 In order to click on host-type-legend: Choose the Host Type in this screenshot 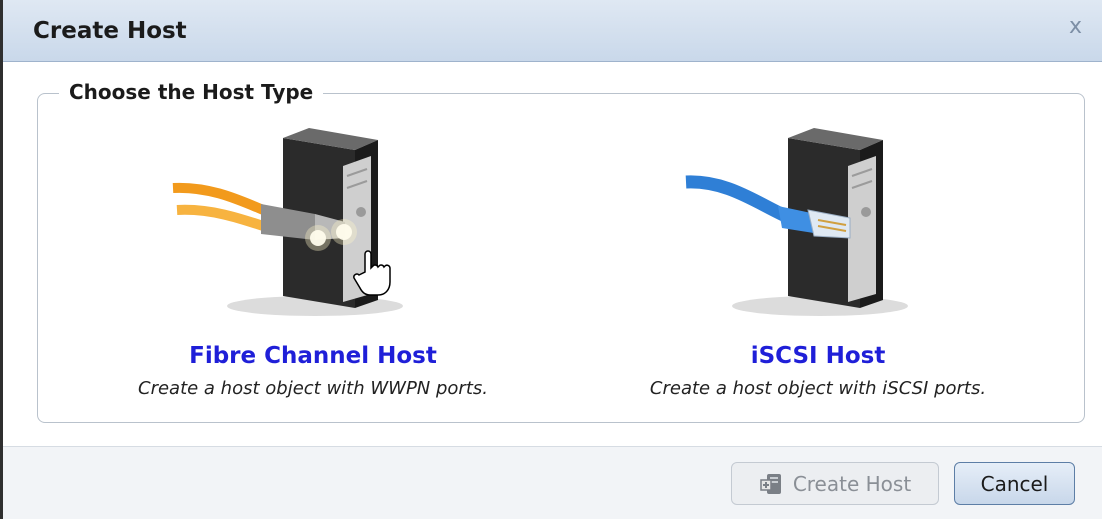, I will do `click(191, 92)`.